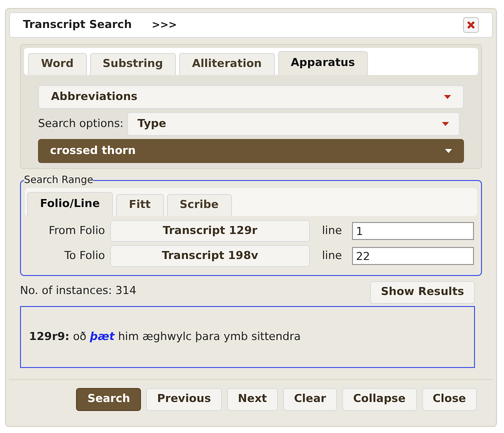 This screenshot has width=504, height=433. Describe the element at coordinates (140, 205) in the screenshot. I see `tab: Fitt` at that location.